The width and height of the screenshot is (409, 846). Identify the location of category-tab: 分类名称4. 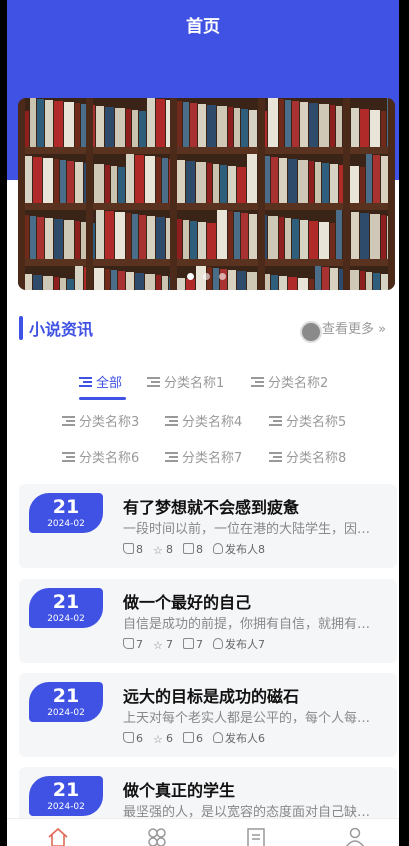
(203, 420).